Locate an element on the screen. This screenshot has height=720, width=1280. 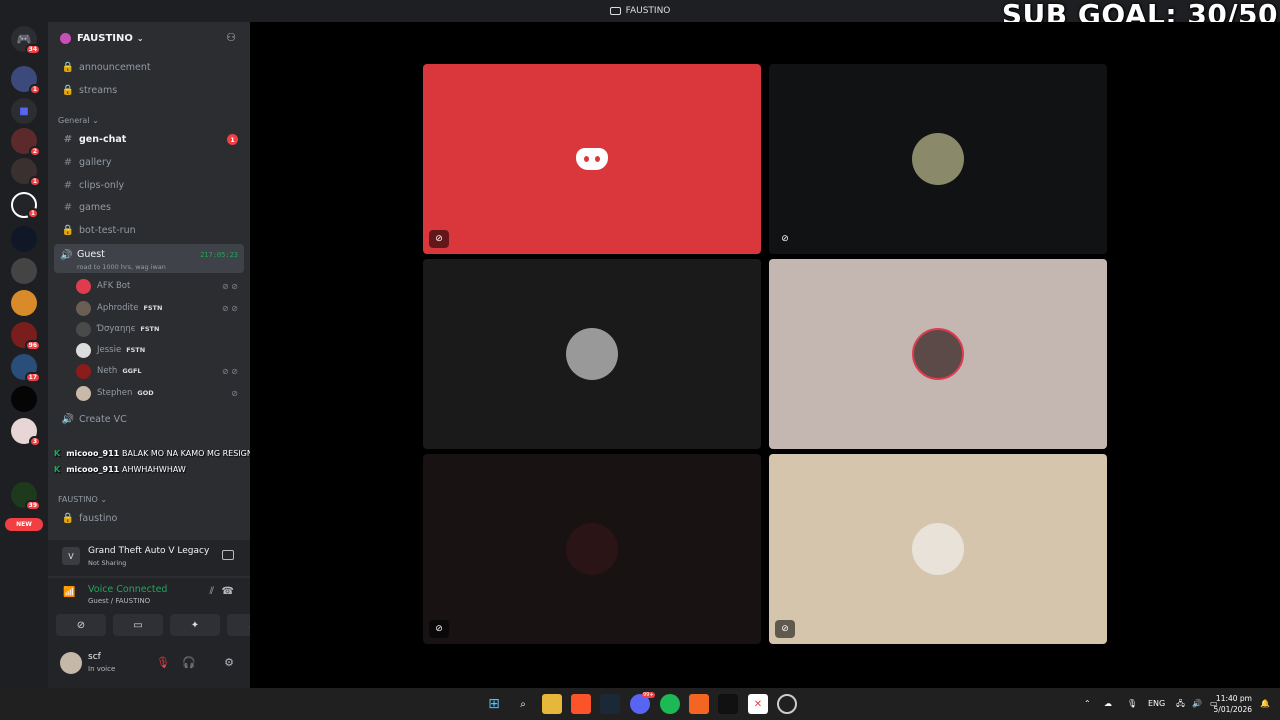
category-general: General ⌄ is located at coordinates (78, 120).